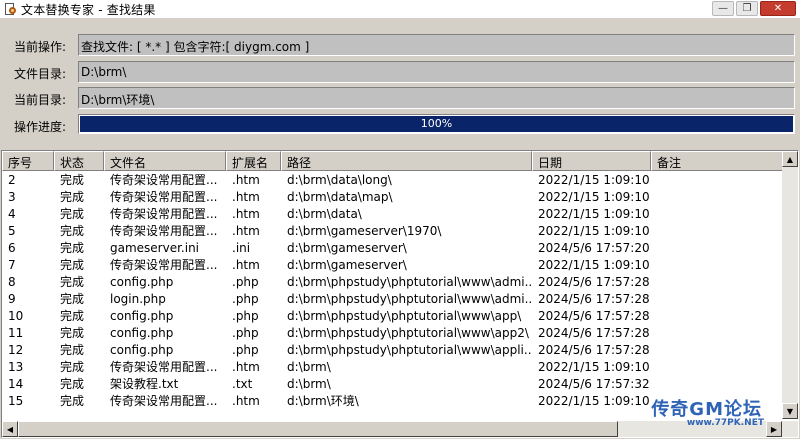 The height and width of the screenshot is (439, 800). What do you see at coordinates (408, 333) in the screenshot?
I see `cell-path: d:\brm\phpstudy\phptutorial\www\app2\` at bounding box center [408, 333].